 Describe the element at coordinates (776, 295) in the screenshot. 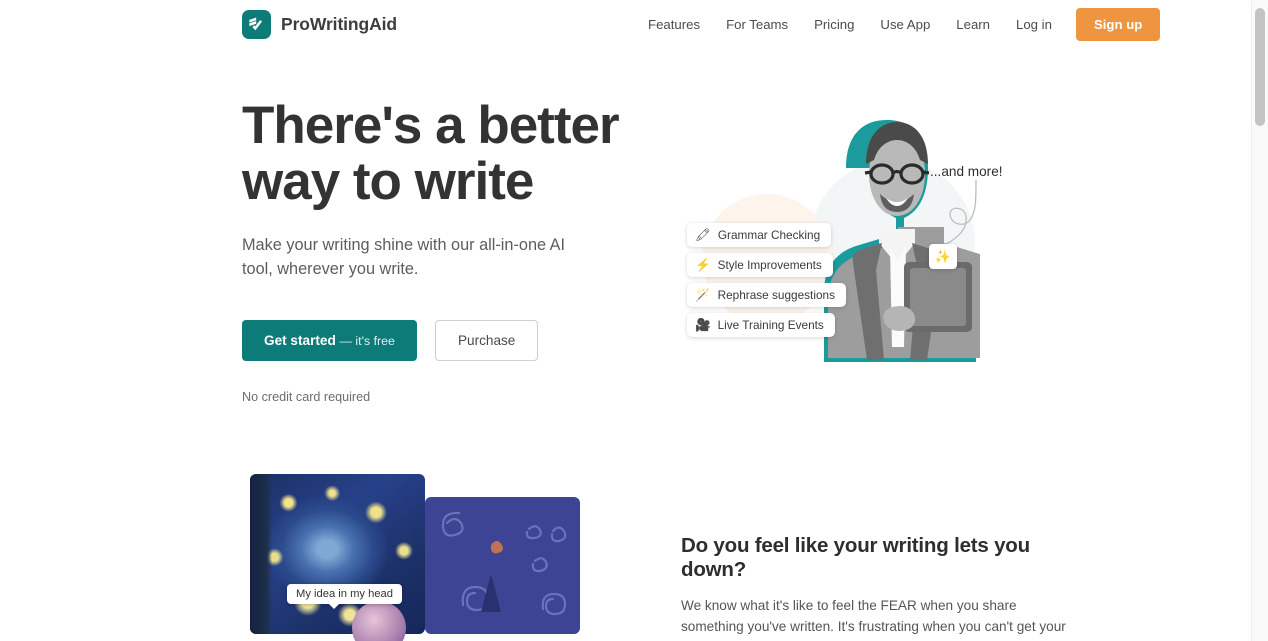

I see `feature-chip-label: Rephrase suggestions` at that location.